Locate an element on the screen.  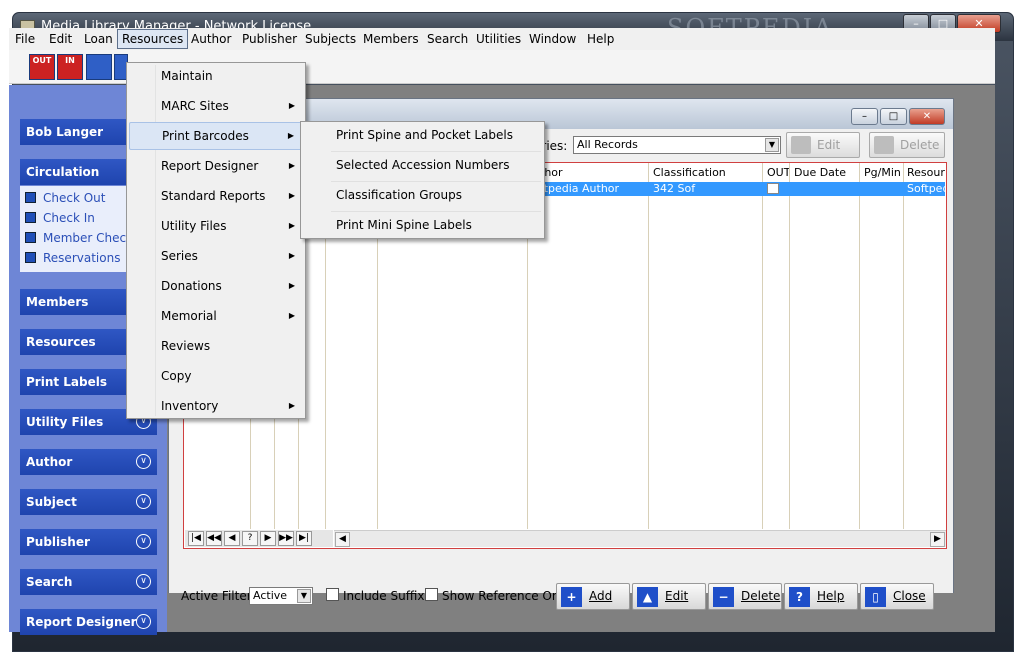
show-reference-label: Show Reference Only is located at coordinates (506, 596).